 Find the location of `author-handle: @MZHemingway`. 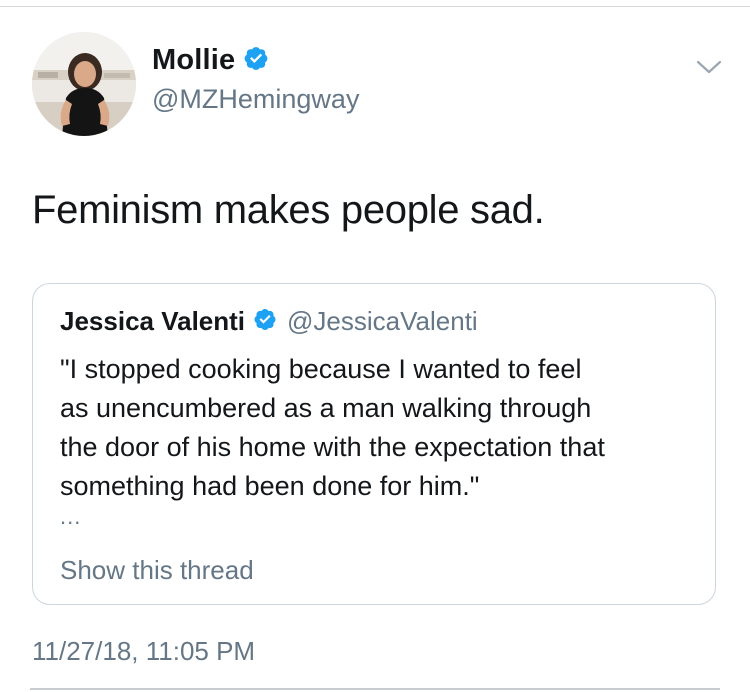

author-handle: @MZHemingway is located at coordinates (255, 99).